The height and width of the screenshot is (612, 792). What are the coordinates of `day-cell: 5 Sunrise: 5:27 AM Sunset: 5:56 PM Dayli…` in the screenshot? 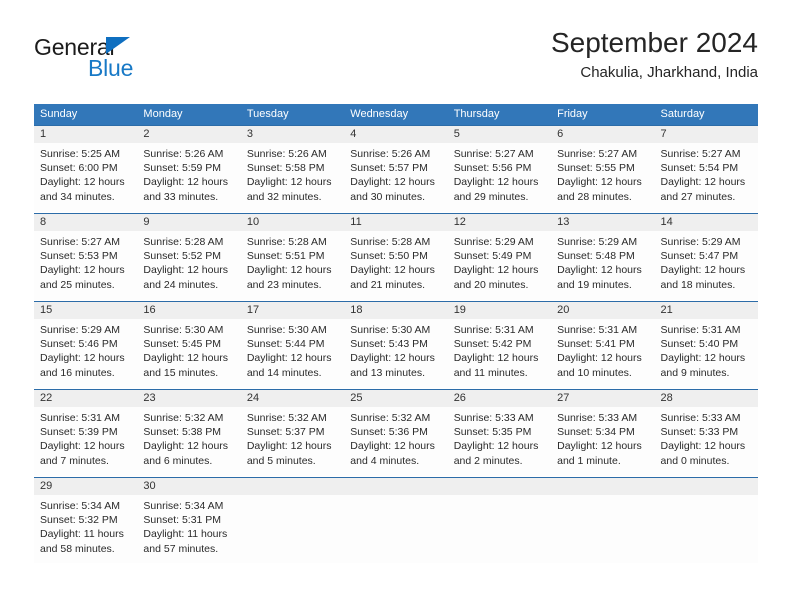 It's located at (499, 169).